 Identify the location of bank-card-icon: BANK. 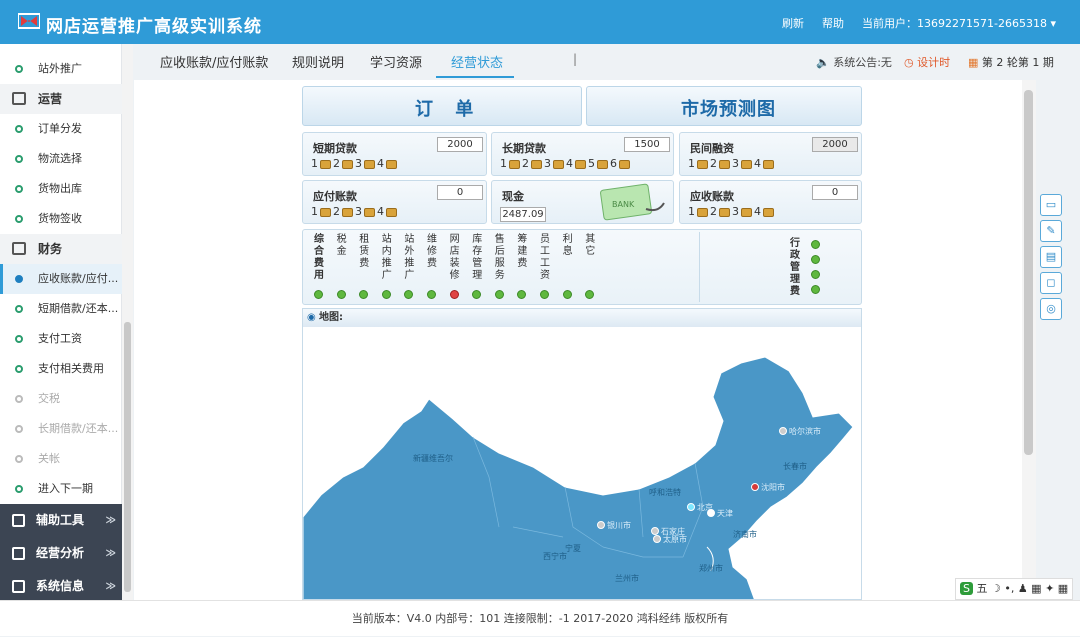
(632, 202).